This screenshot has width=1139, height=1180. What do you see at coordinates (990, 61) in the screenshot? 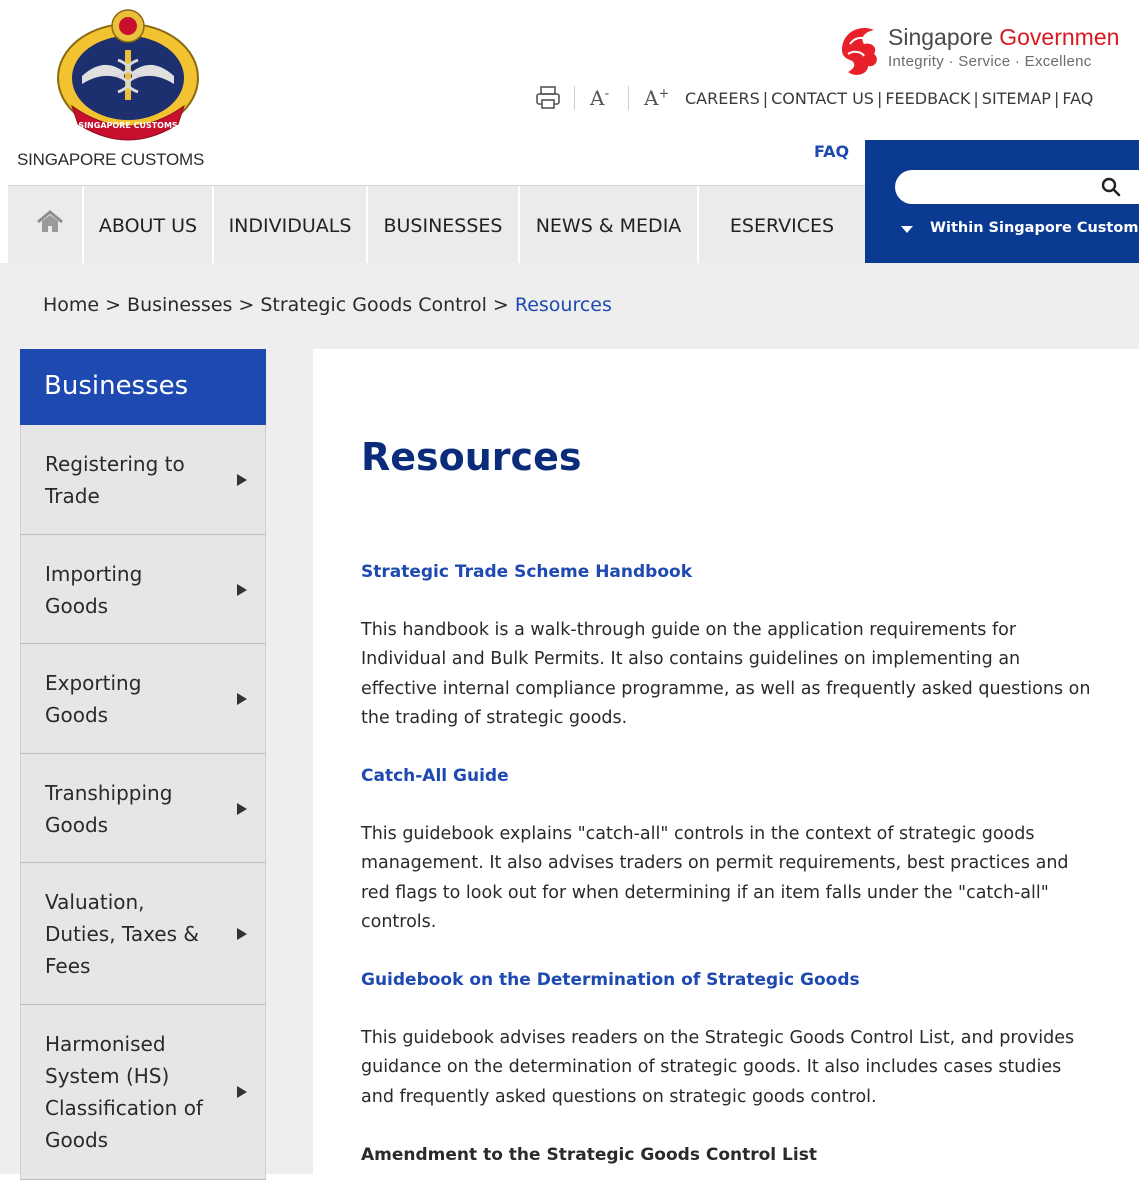
I see `sg-gov-tagline: Integrity · Service · Excellenc` at bounding box center [990, 61].